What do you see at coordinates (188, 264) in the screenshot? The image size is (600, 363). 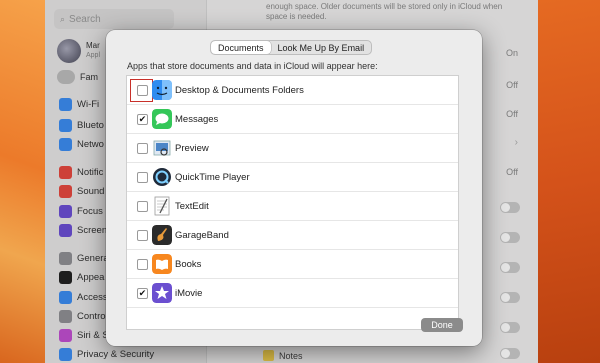 I see `app-name: Books` at bounding box center [188, 264].